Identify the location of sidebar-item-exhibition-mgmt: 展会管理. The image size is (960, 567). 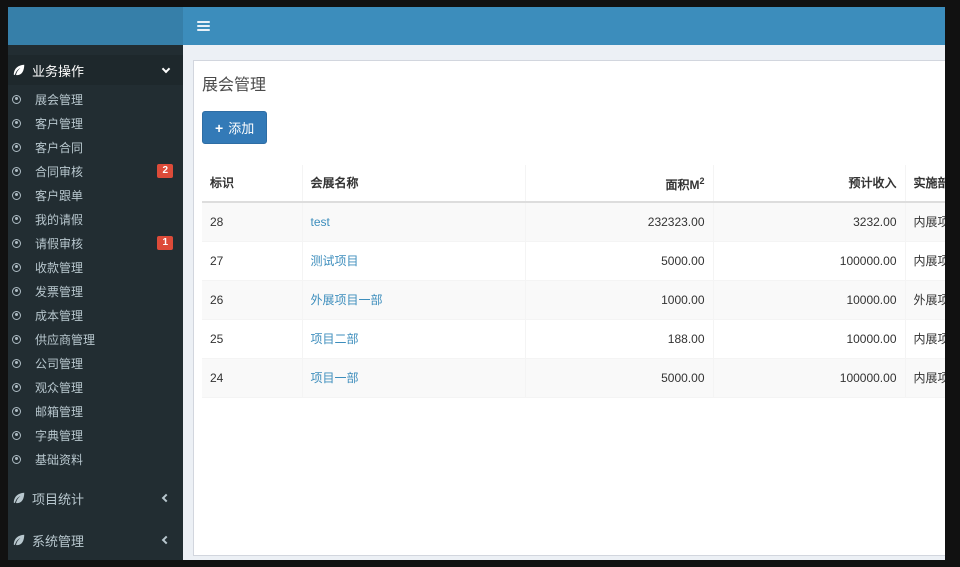
(95, 99).